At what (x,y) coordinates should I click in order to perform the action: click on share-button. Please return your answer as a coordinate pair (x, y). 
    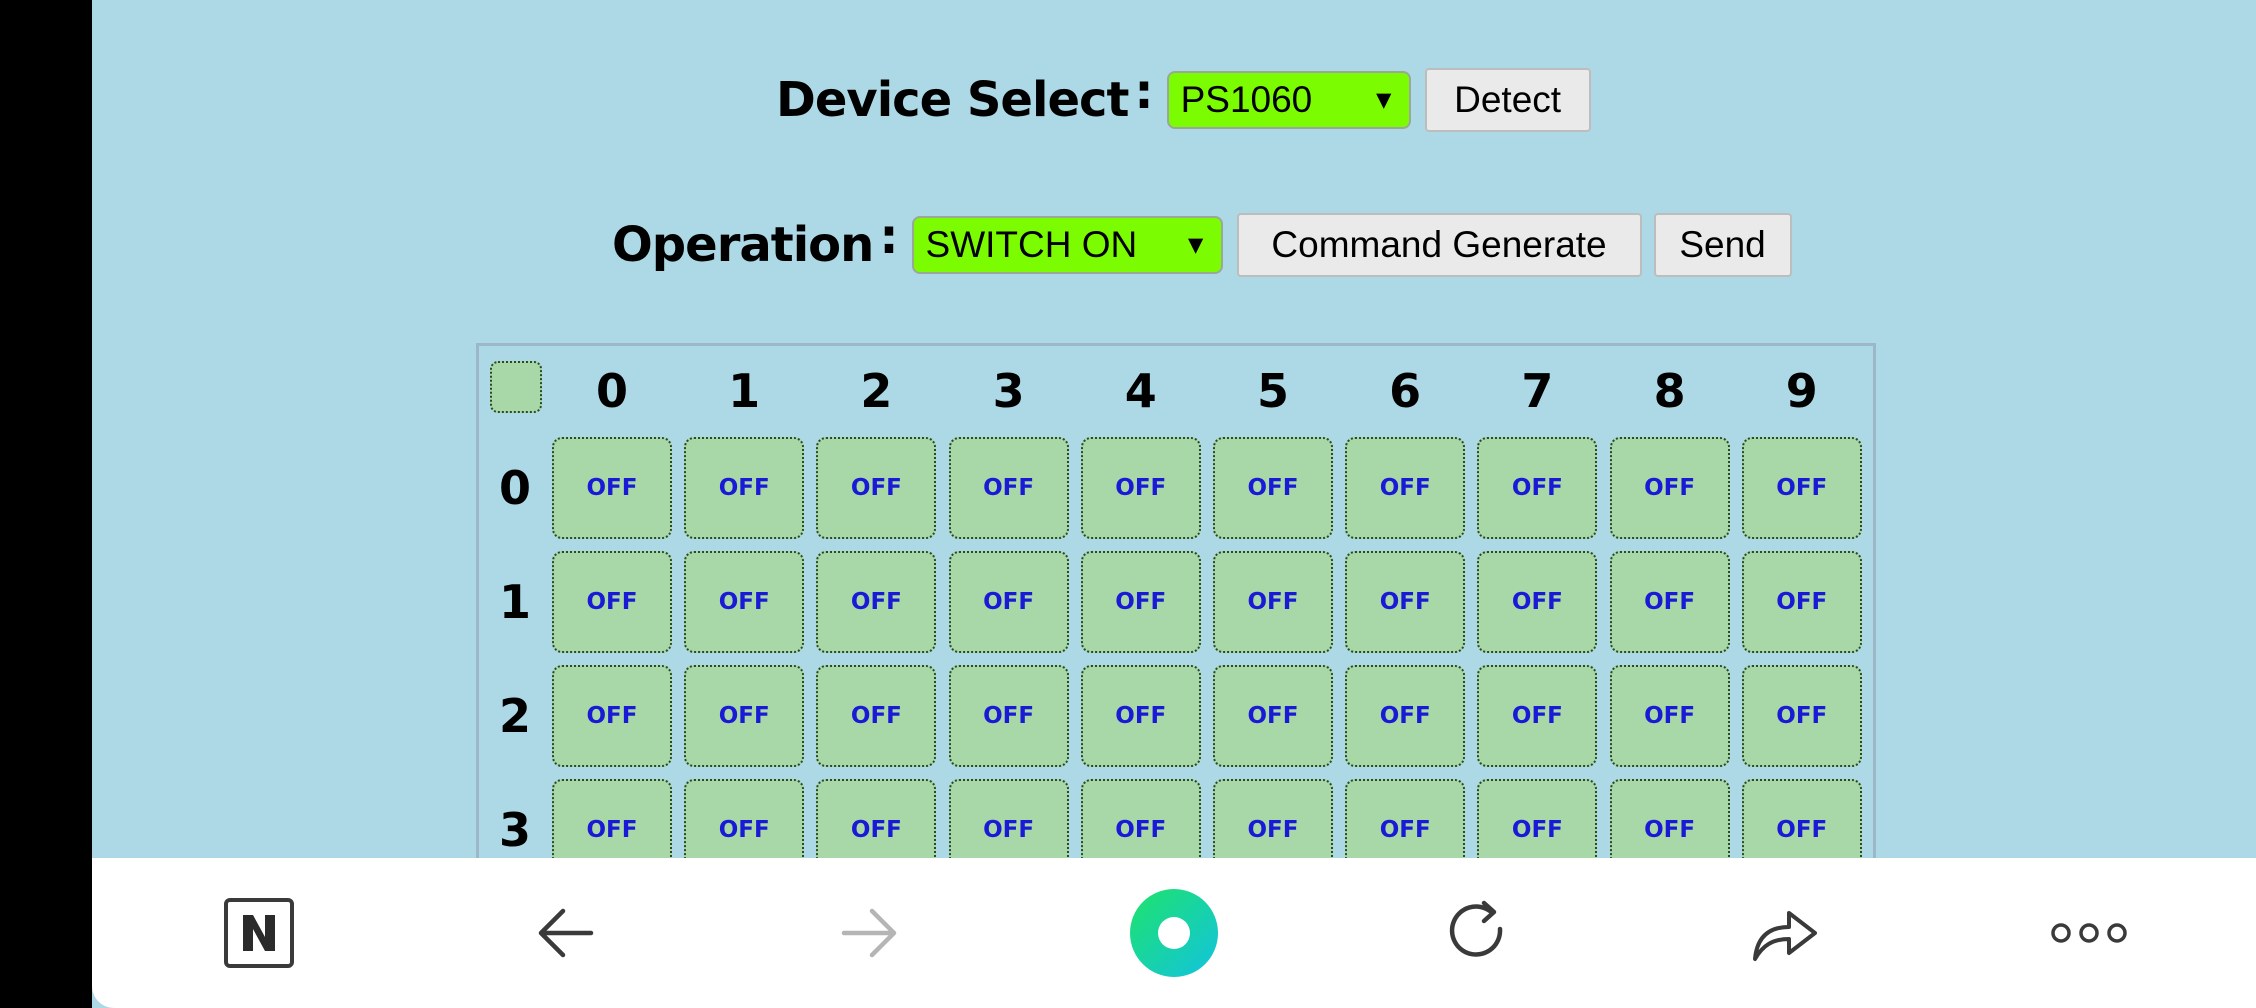
    Looking at the image, I should click on (1785, 933).